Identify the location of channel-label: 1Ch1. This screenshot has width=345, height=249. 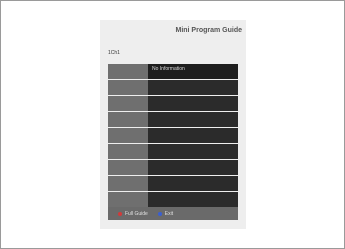
(114, 53).